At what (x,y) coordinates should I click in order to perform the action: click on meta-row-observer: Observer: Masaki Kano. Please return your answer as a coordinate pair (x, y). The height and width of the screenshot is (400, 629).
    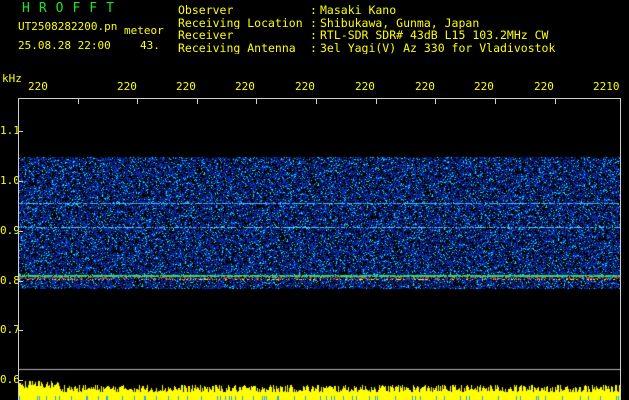
    Looking at the image, I should click on (401, 10).